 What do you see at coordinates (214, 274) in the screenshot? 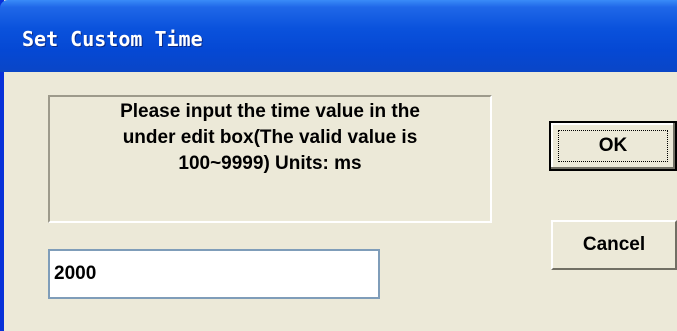
I see `time-value-input` at bounding box center [214, 274].